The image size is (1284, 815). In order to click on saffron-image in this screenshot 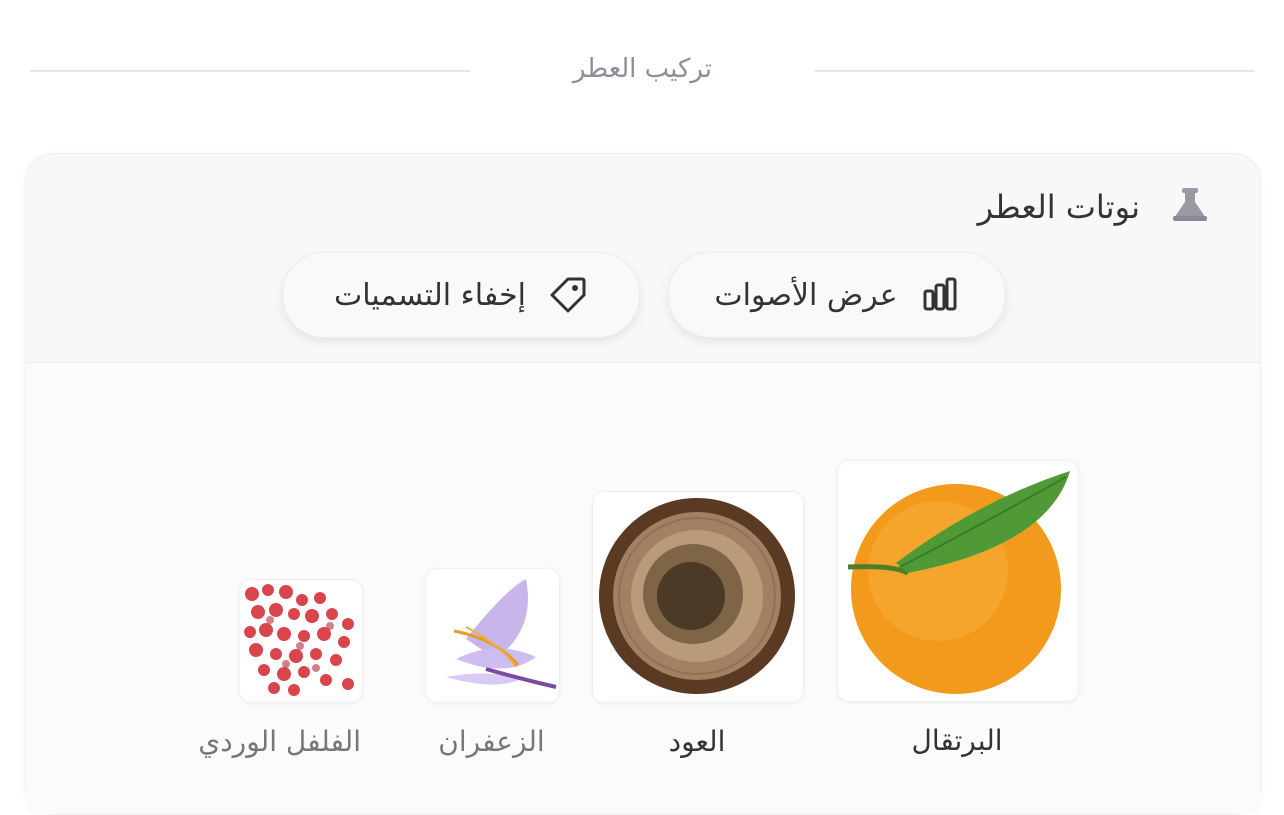, I will do `click(492, 635)`.